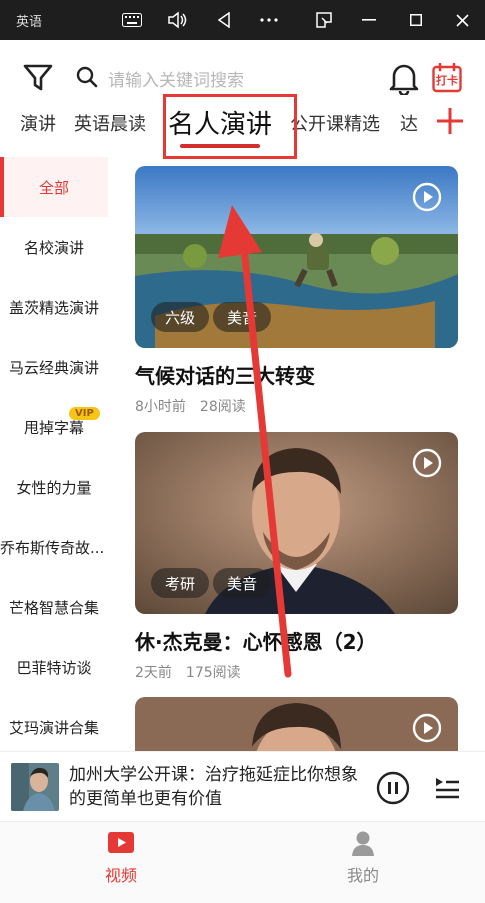 This screenshot has width=485, height=903. I want to click on sidebar-item-label: 盖茨精选演讲, so click(53, 307).